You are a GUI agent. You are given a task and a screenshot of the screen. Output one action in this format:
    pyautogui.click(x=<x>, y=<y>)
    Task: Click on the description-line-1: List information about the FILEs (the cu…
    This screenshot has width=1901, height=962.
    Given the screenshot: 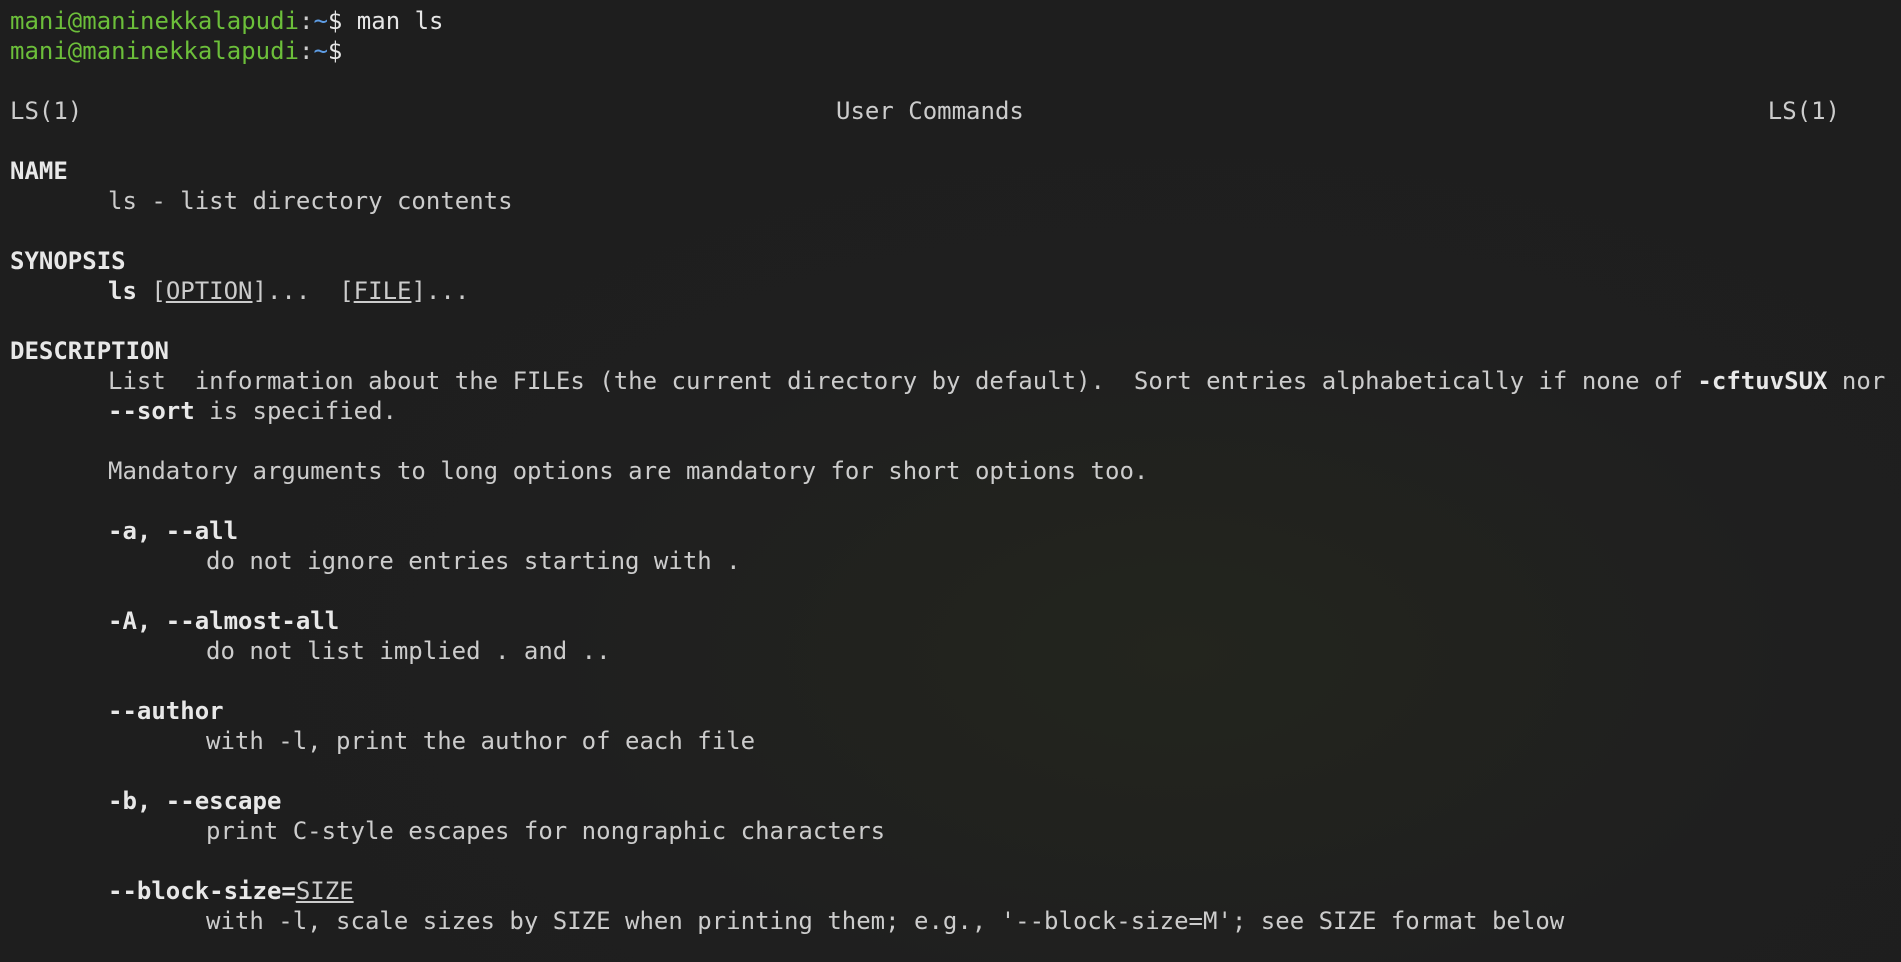 What is the action you would take?
    pyautogui.click(x=950, y=381)
    